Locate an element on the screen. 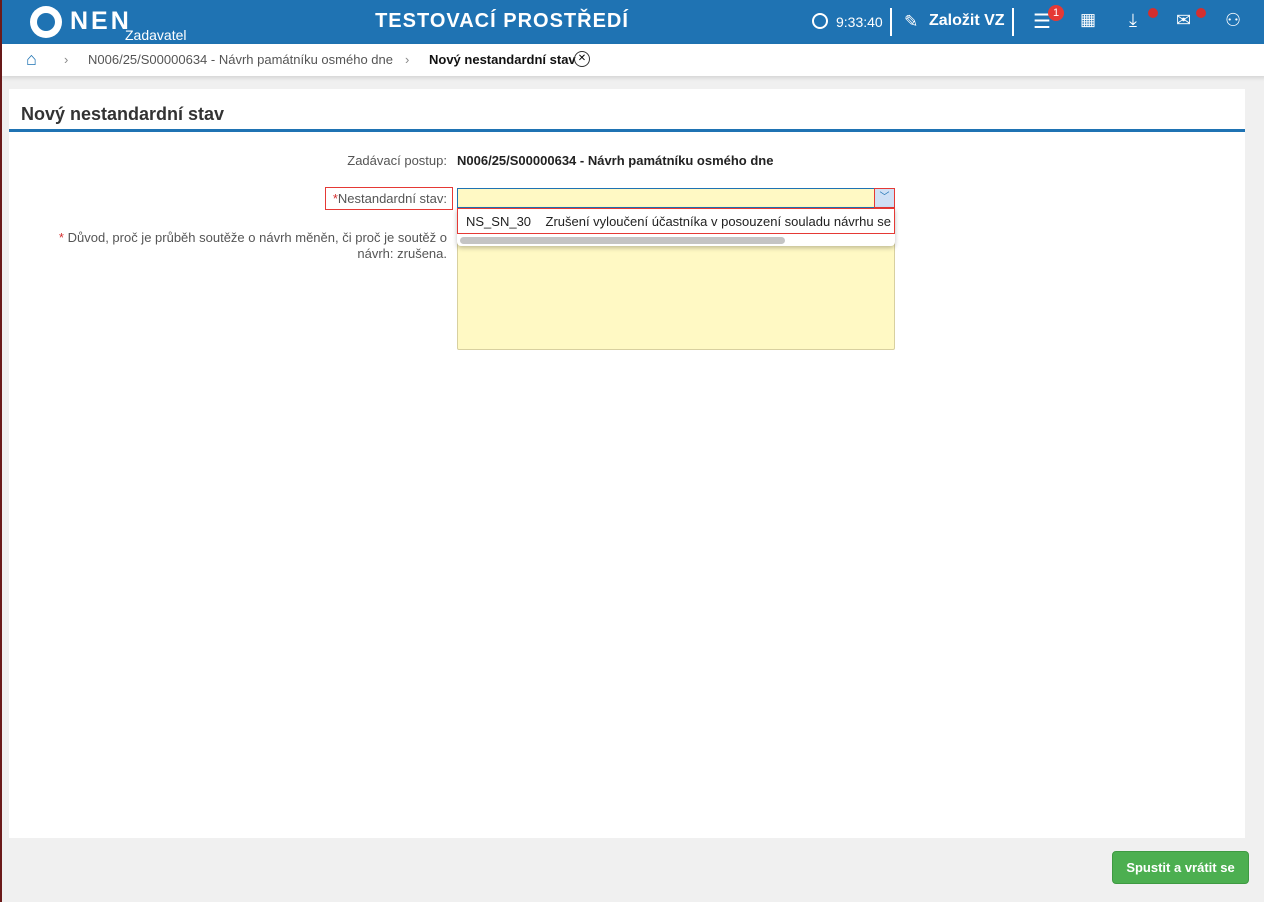 This screenshot has height=902, width=1264. option-code: NS_SN_30 is located at coordinates (499, 221).